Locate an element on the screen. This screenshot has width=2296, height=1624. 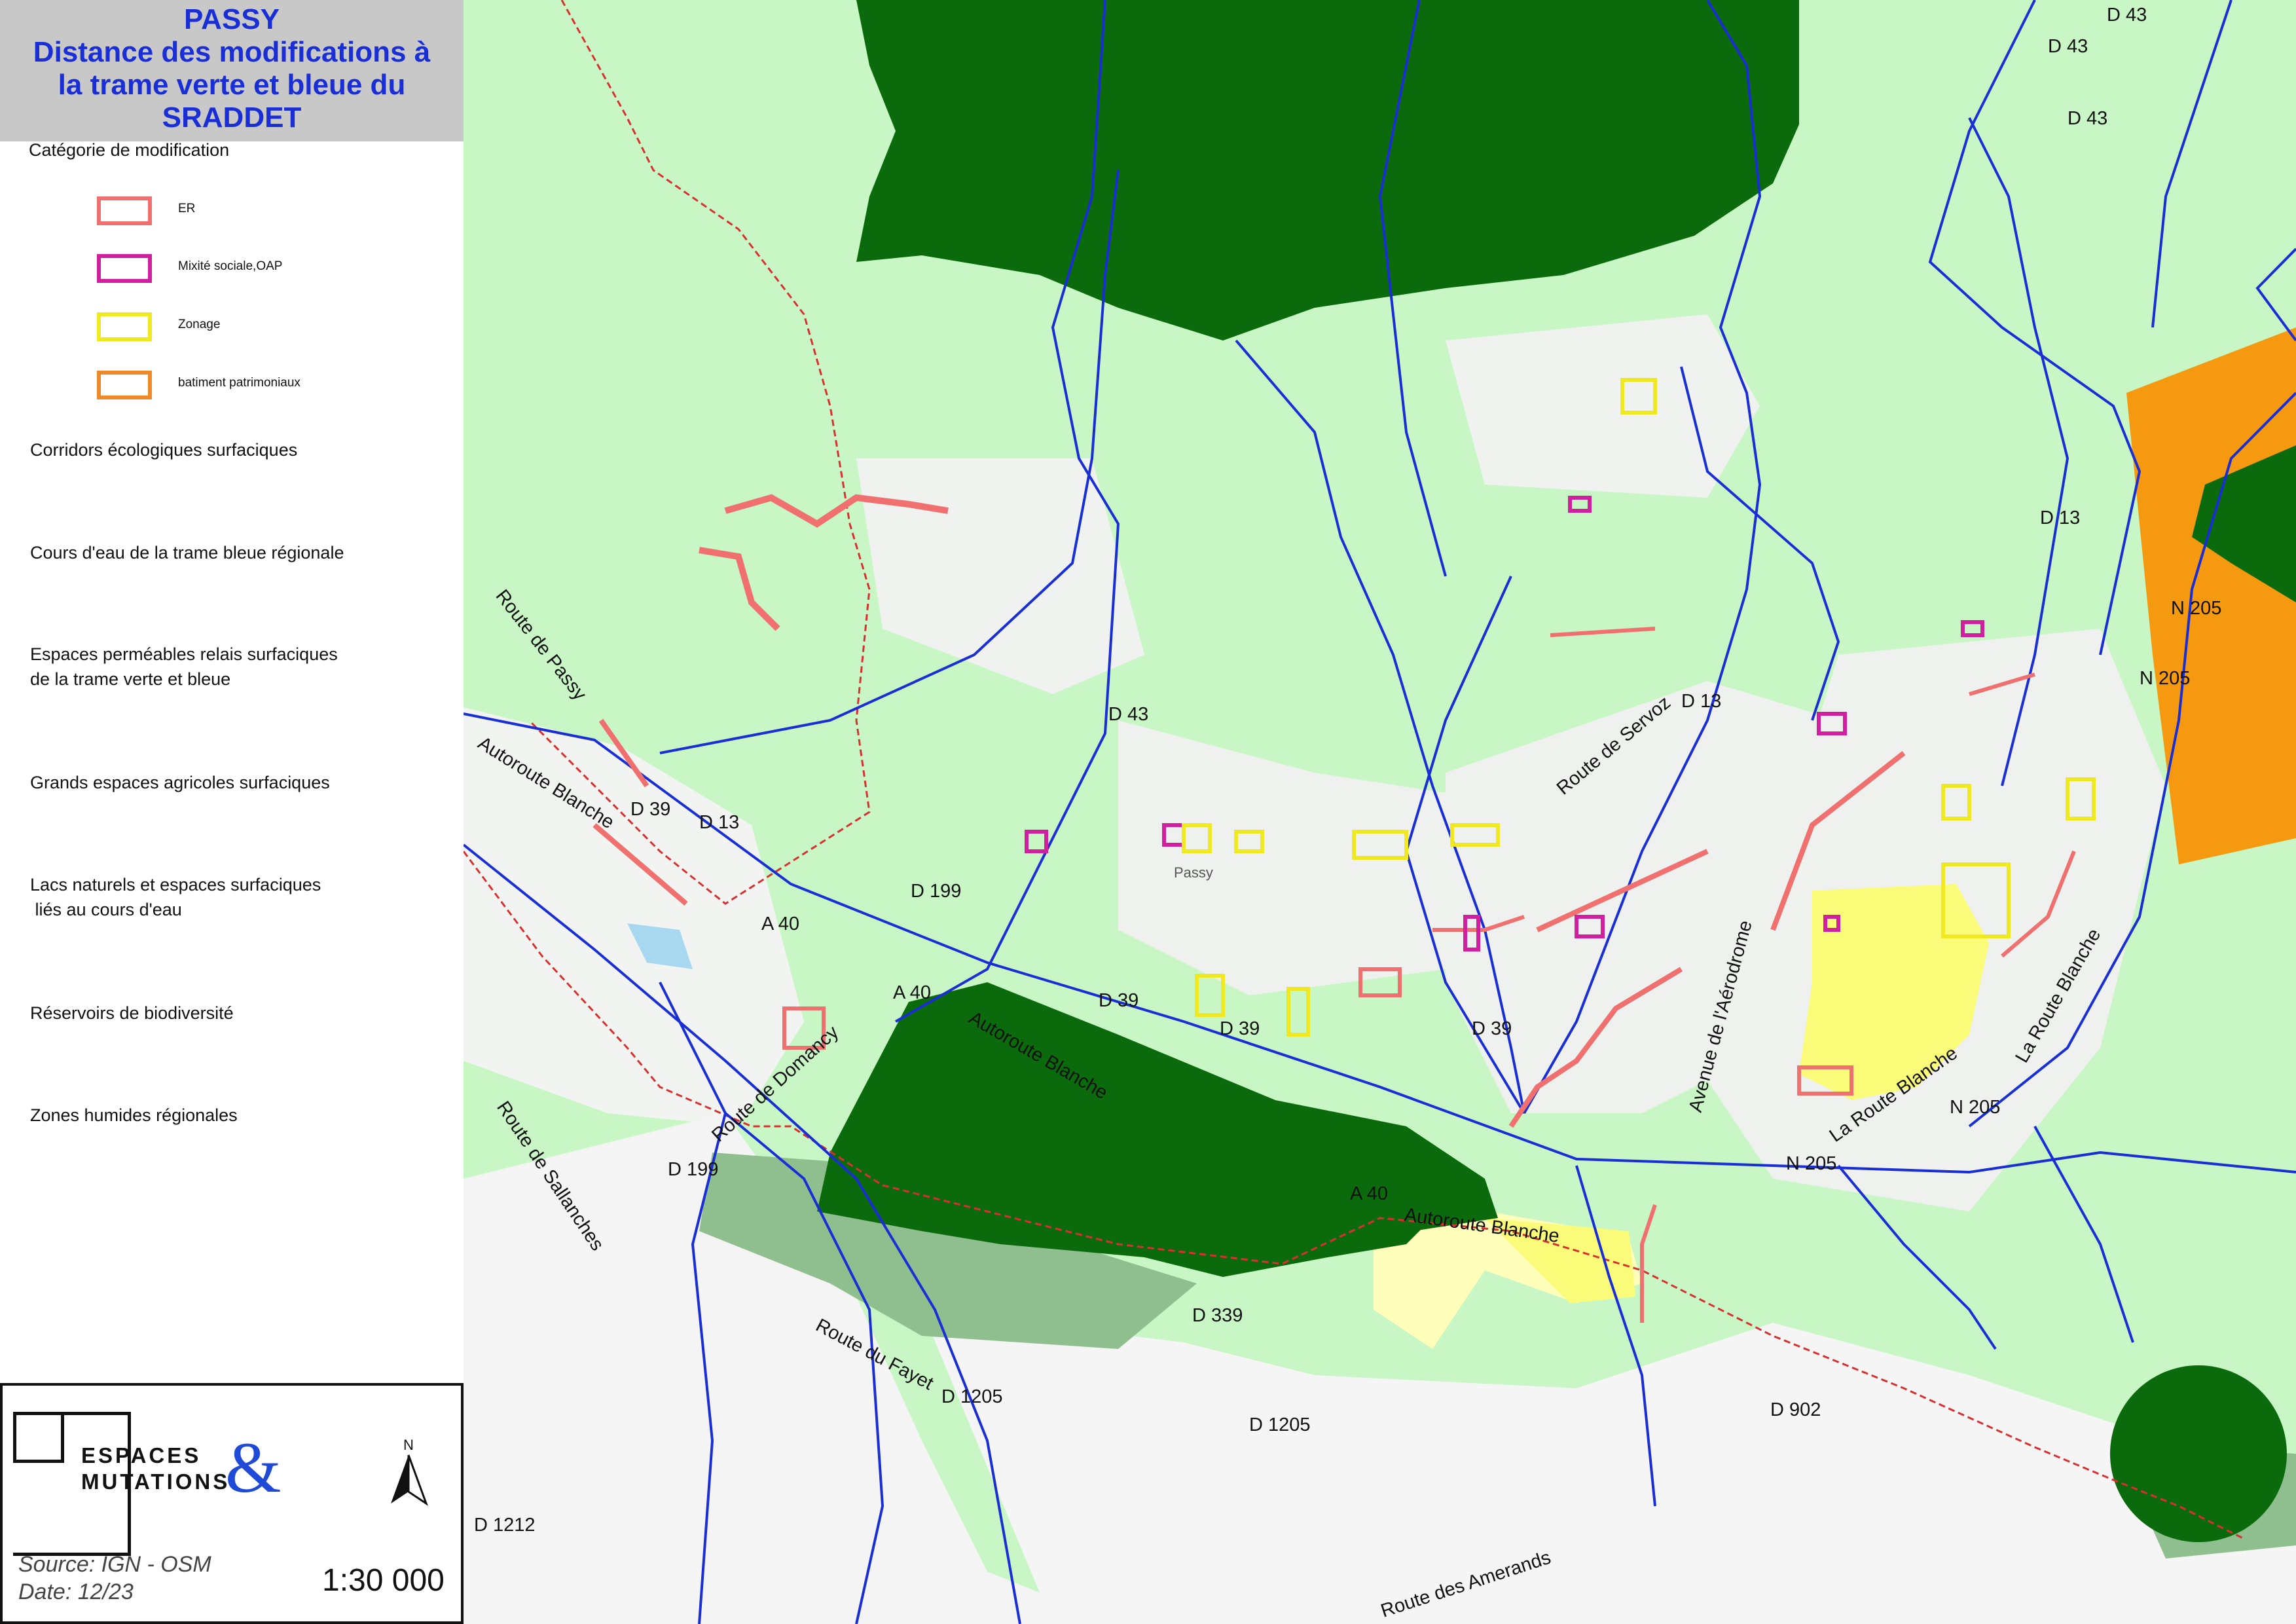
logo-ampersand: & is located at coordinates (253, 1467).